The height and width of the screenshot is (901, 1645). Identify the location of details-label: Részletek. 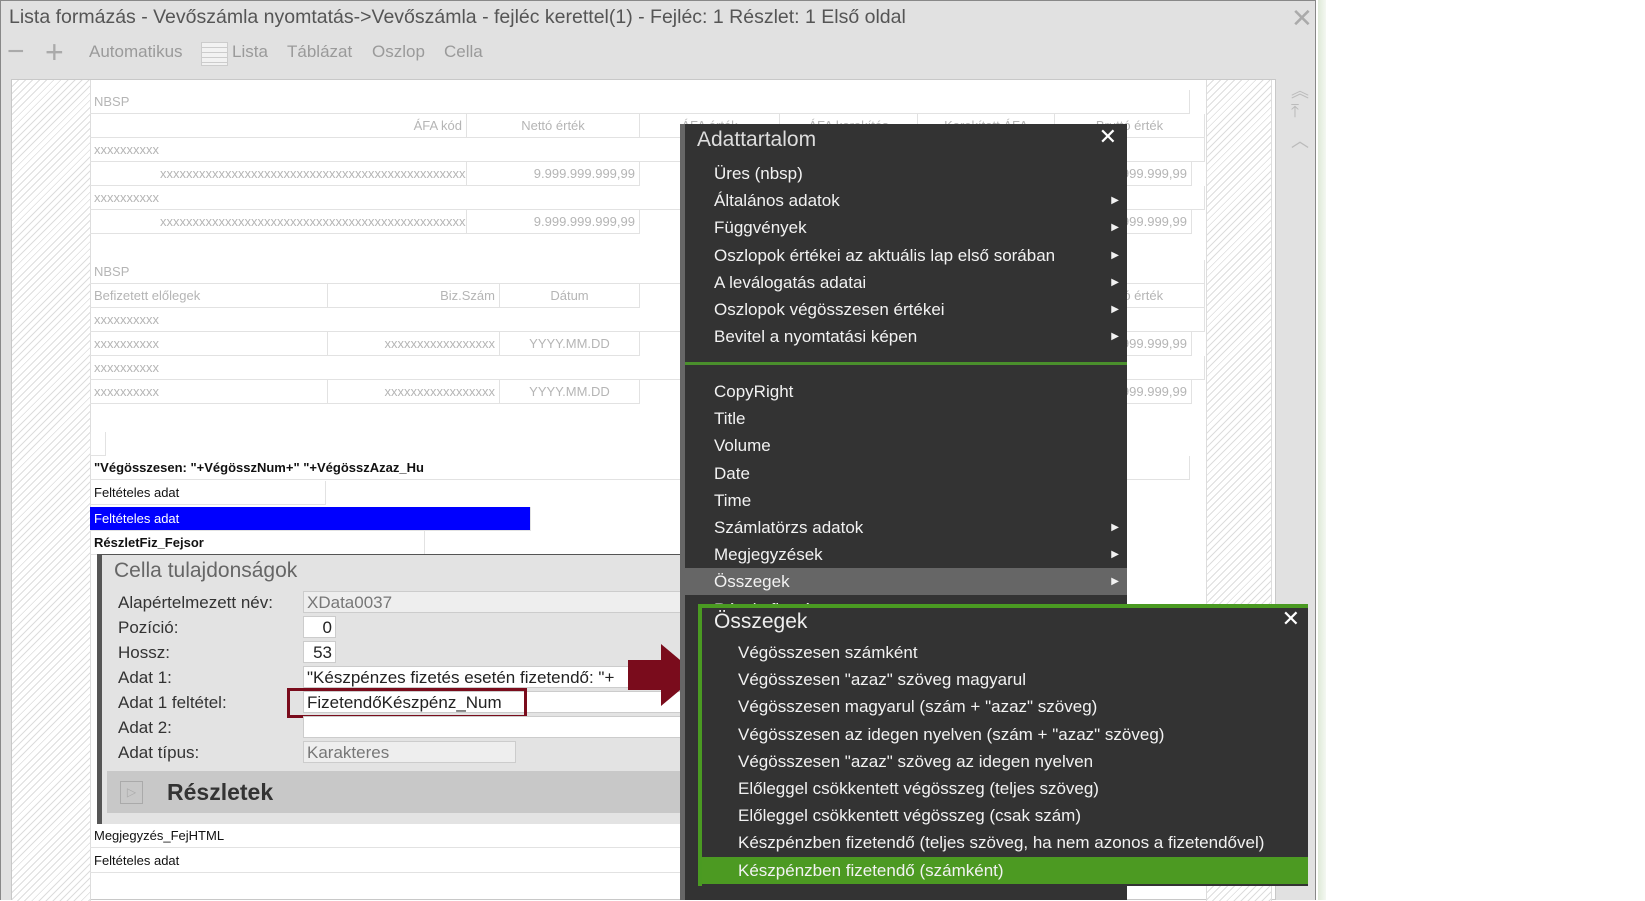
(220, 792).